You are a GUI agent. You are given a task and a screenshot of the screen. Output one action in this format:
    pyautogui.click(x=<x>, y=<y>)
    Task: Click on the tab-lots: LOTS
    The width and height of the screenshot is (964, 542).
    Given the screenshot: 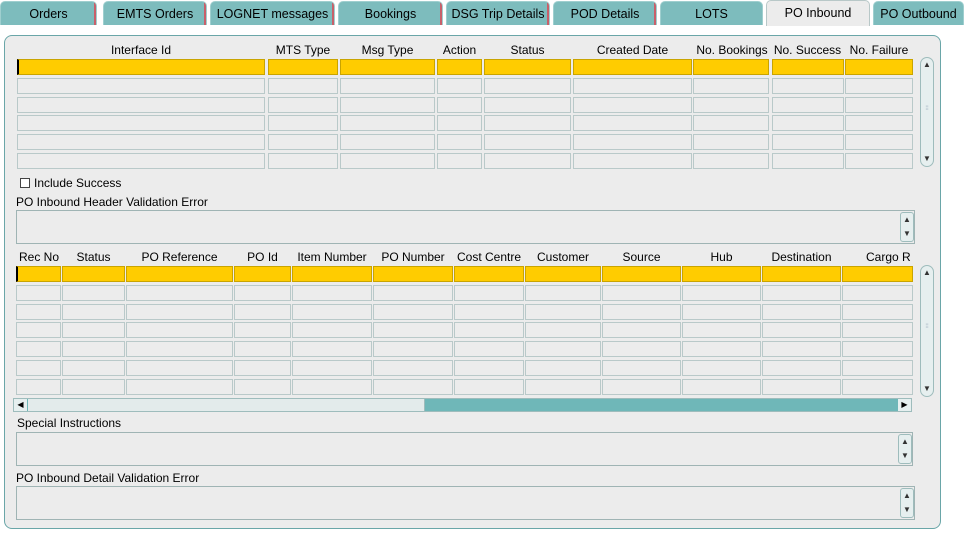 What is the action you would take?
    pyautogui.click(x=711, y=13)
    